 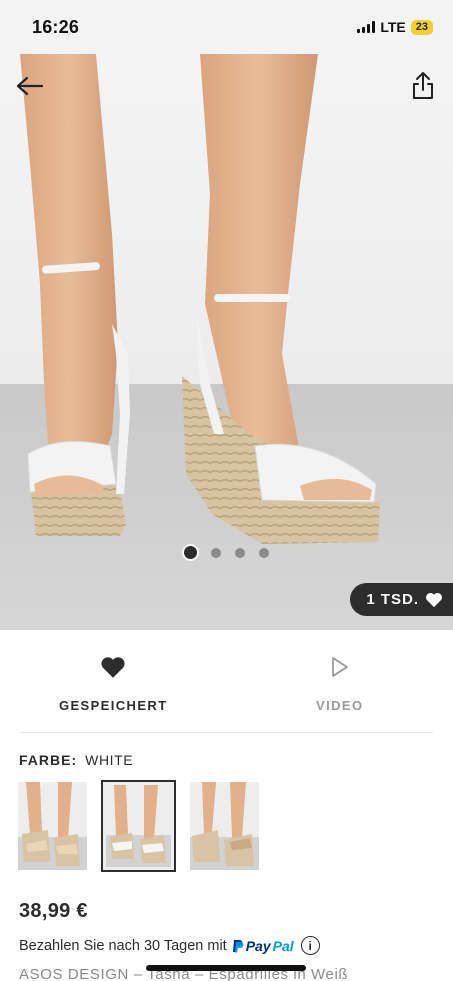 I want to click on heart-filled-icon, so click(x=113, y=667).